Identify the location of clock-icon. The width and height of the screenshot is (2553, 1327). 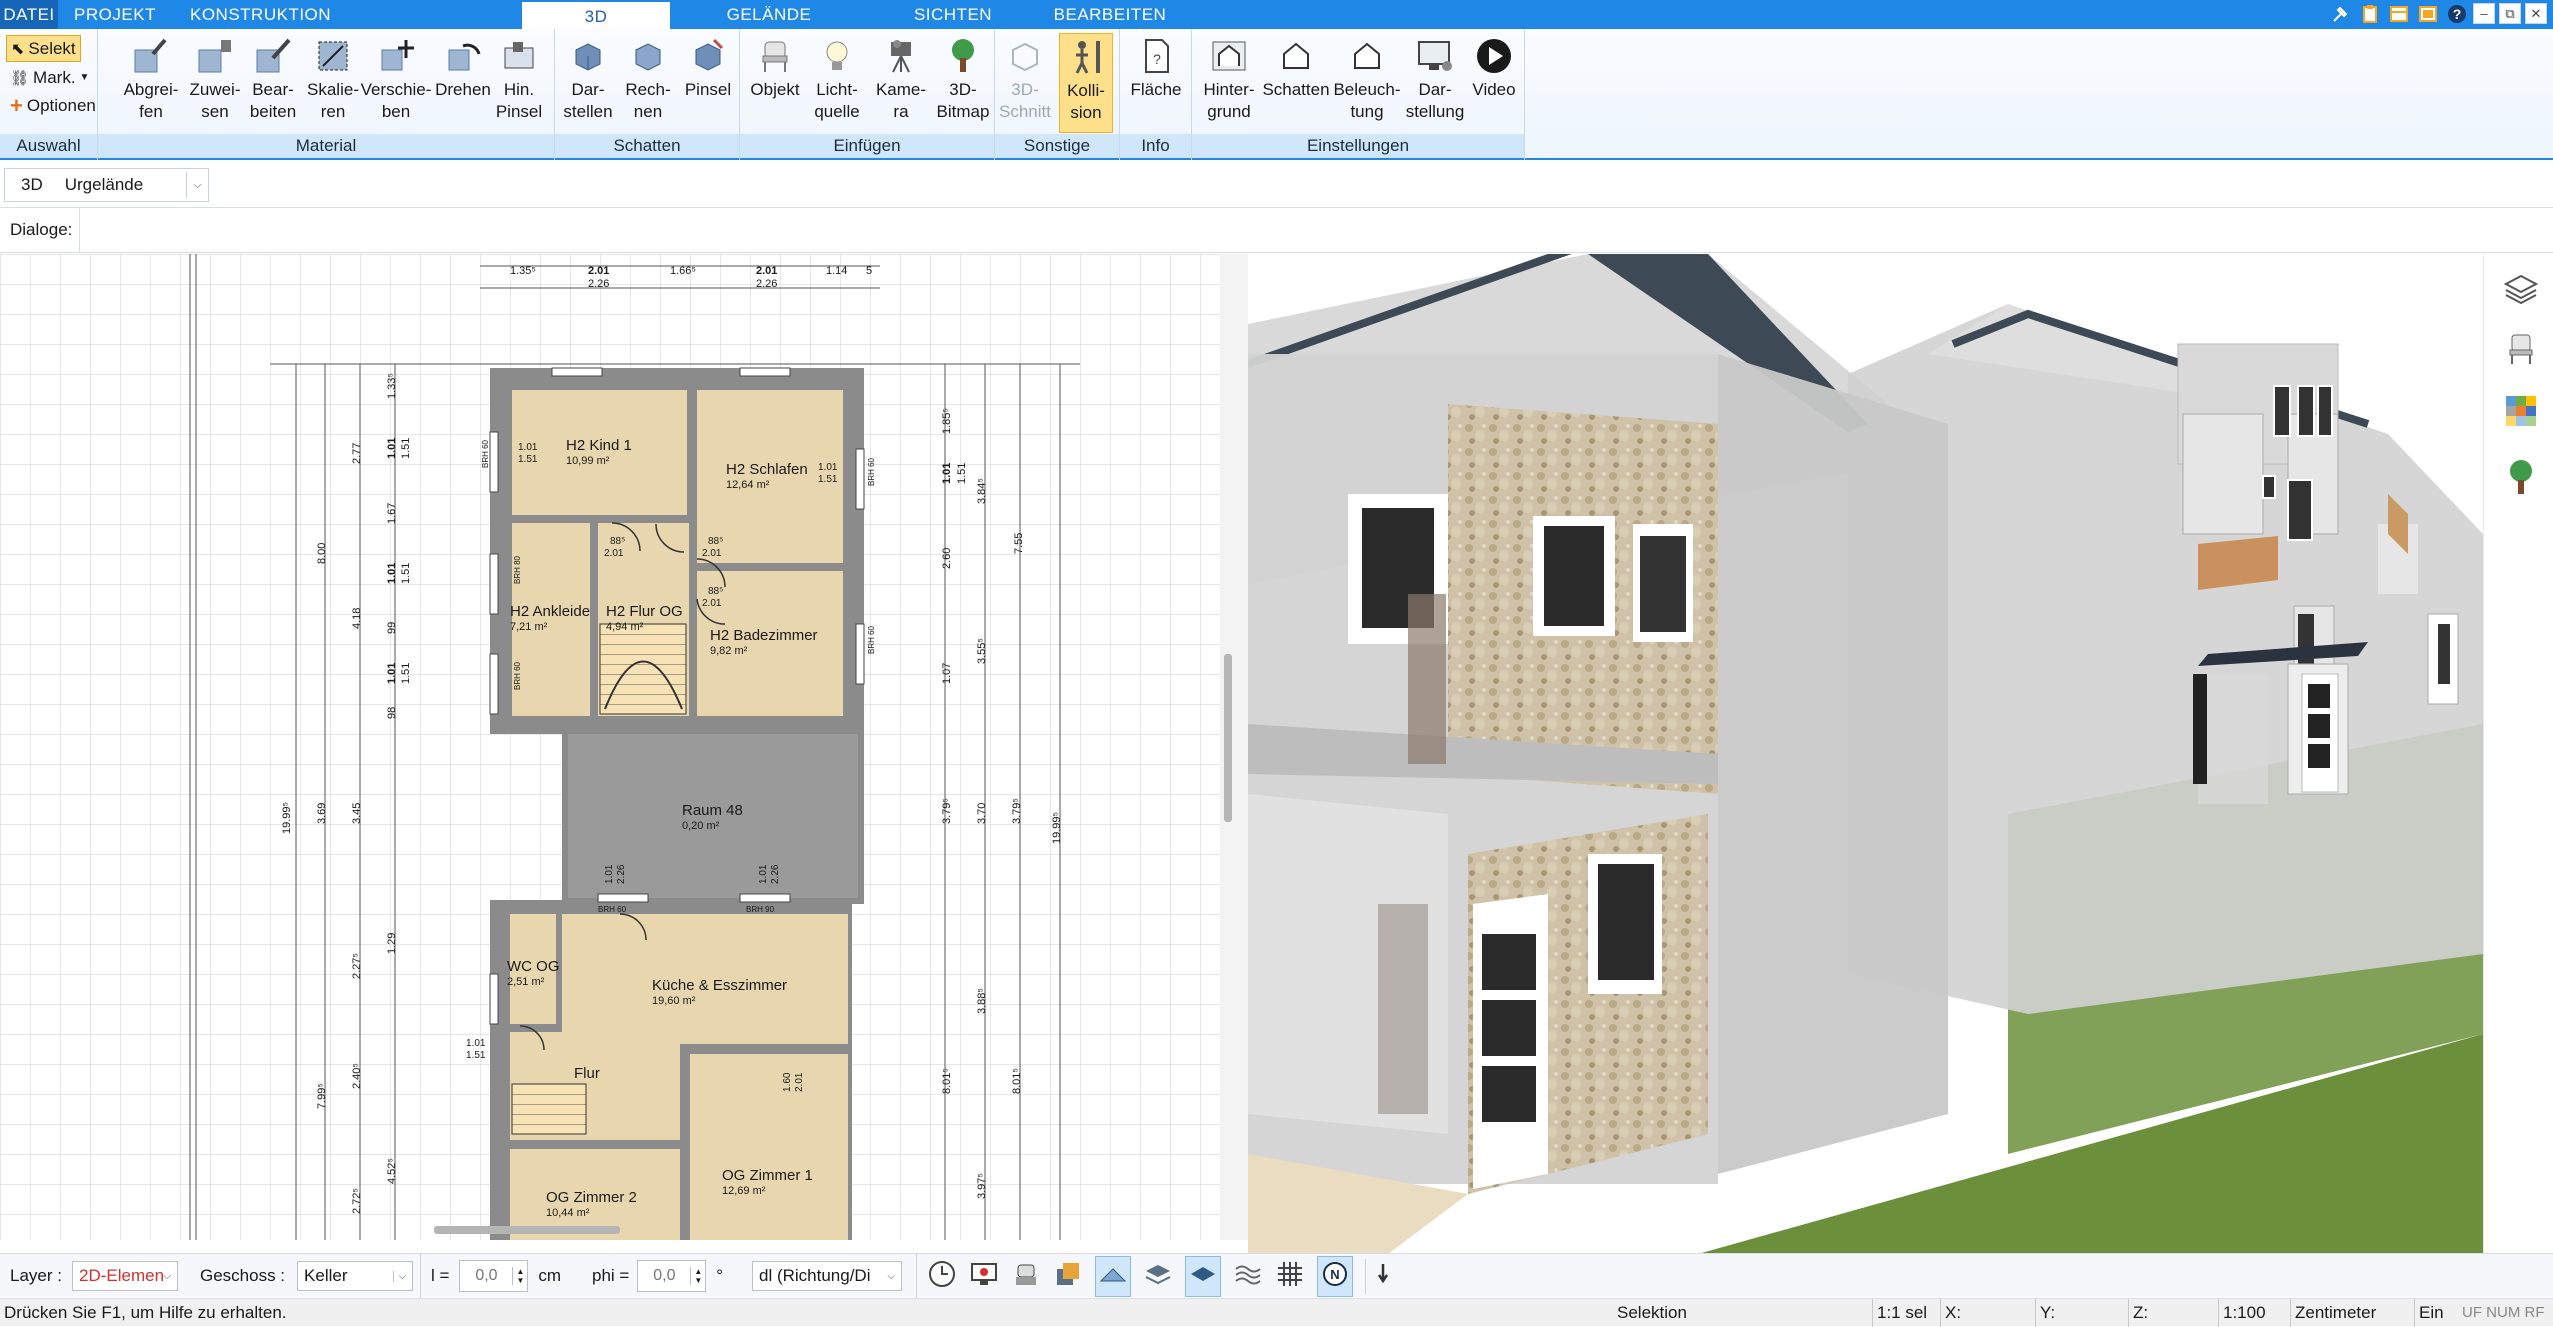
(942, 1276).